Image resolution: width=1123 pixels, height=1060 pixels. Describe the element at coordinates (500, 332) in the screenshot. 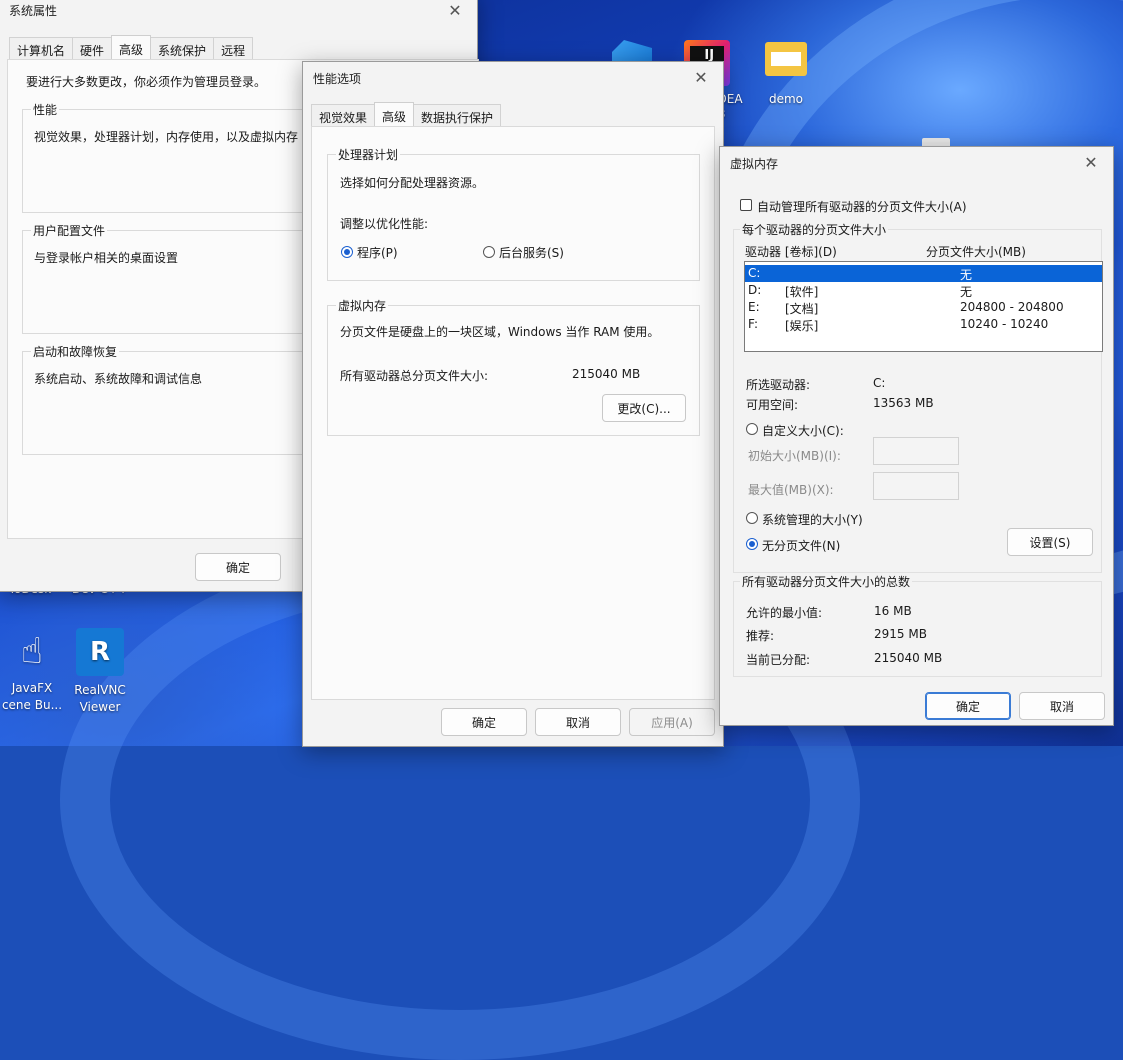

I see `vm-desc: 分页文件是硬盘上的一块区域，Windows 当作 RAM 使用。` at that location.